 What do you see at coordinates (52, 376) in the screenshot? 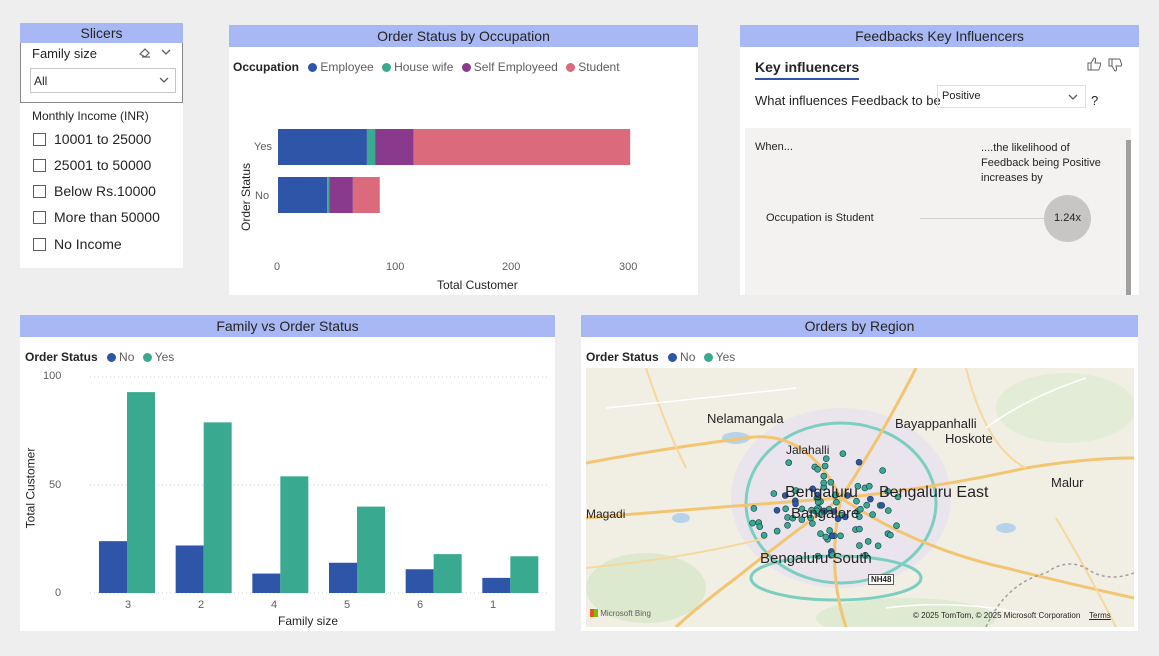
I see `y-tick: 100` at bounding box center [52, 376].